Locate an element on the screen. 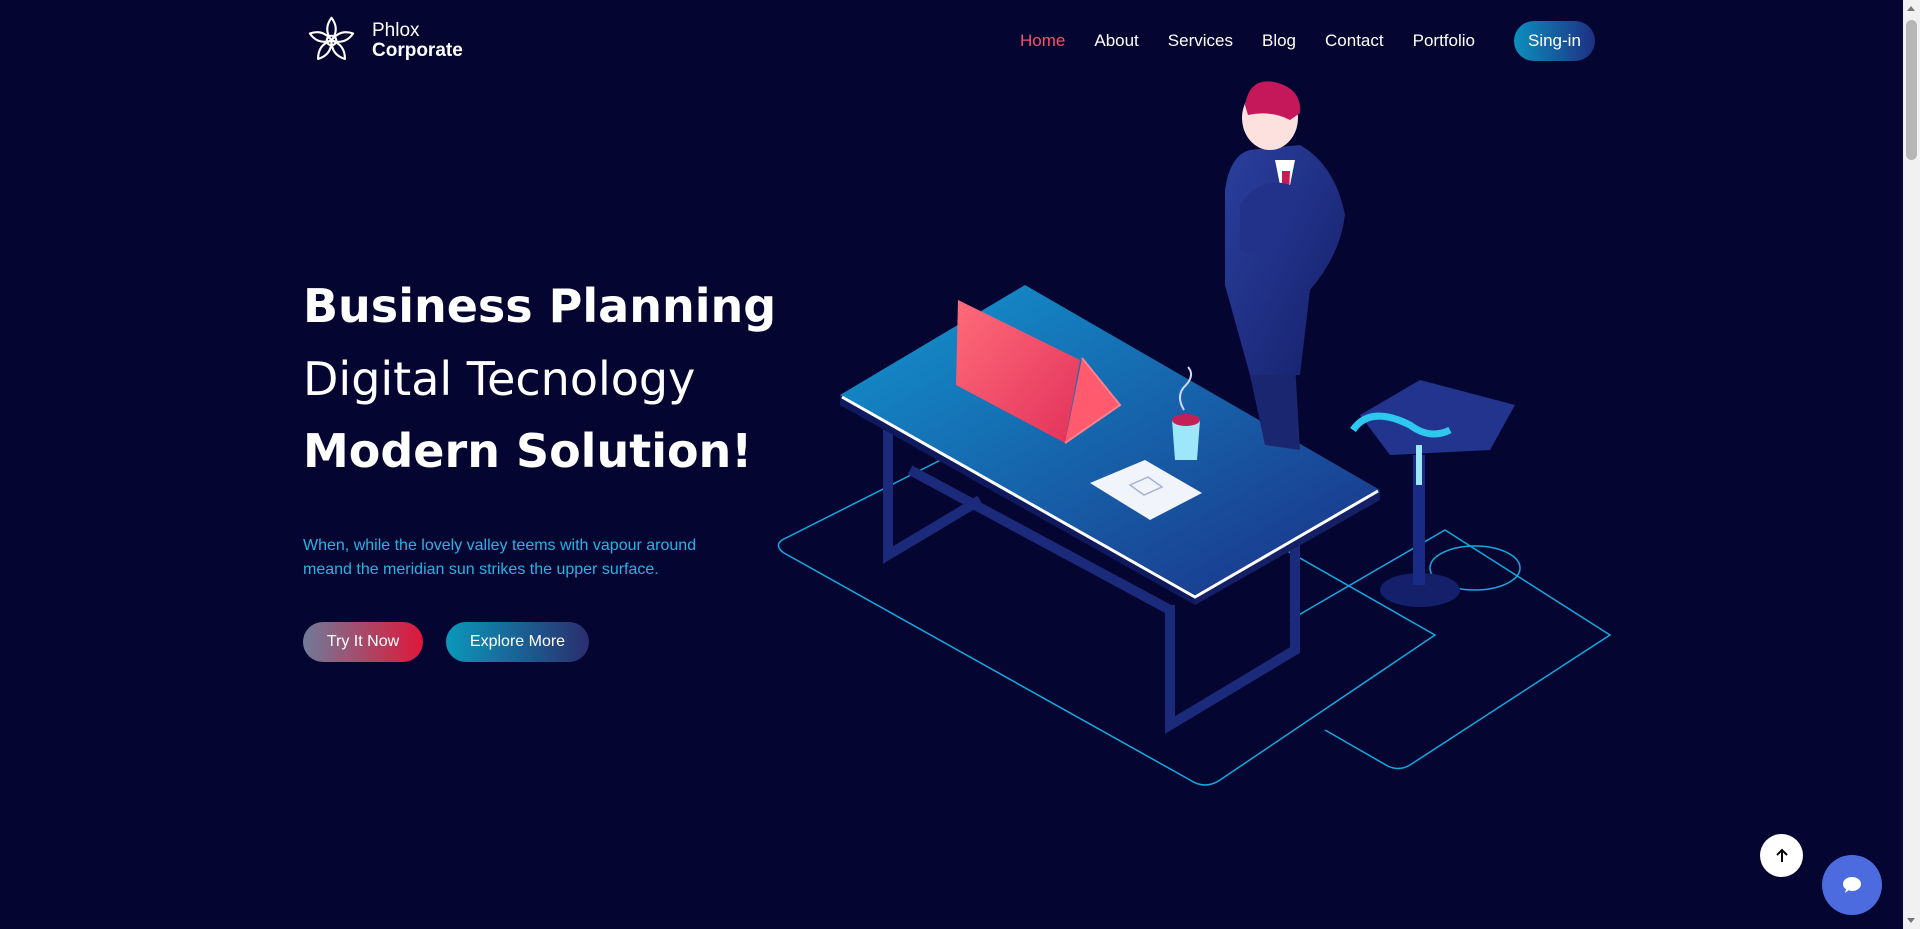 This screenshot has height=929, width=1920. arrow-up-icon is located at coordinates (1781, 855).